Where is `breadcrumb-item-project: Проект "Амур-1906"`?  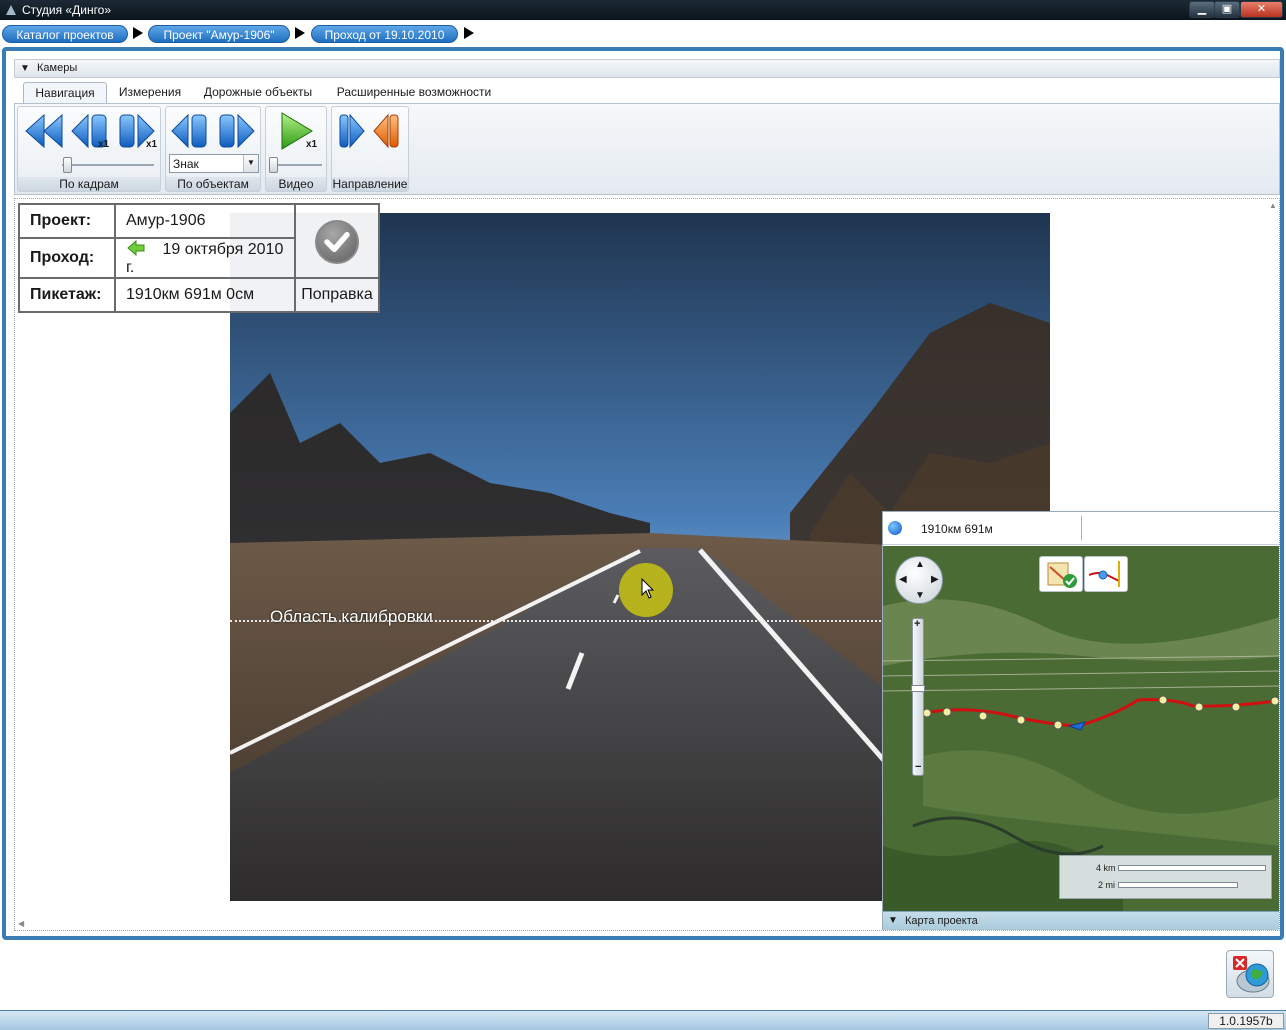 breadcrumb-item-project: Проект "Амур-1906" is located at coordinates (219, 34).